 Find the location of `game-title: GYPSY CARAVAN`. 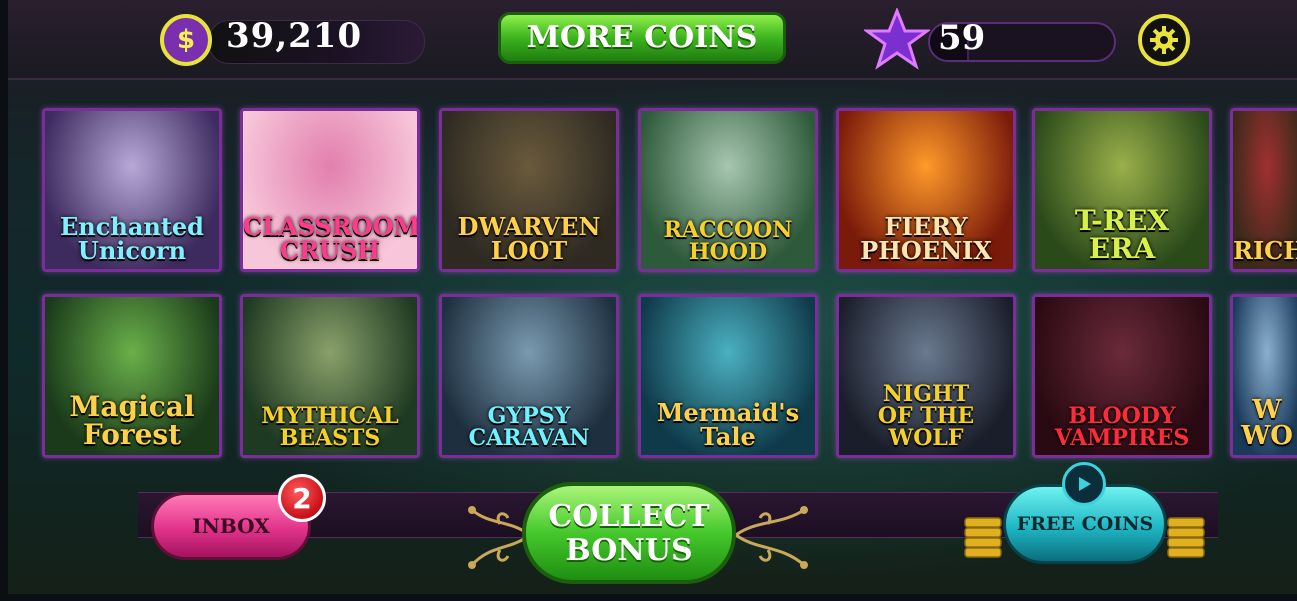

game-title: GYPSY CARAVAN is located at coordinates (529, 427).